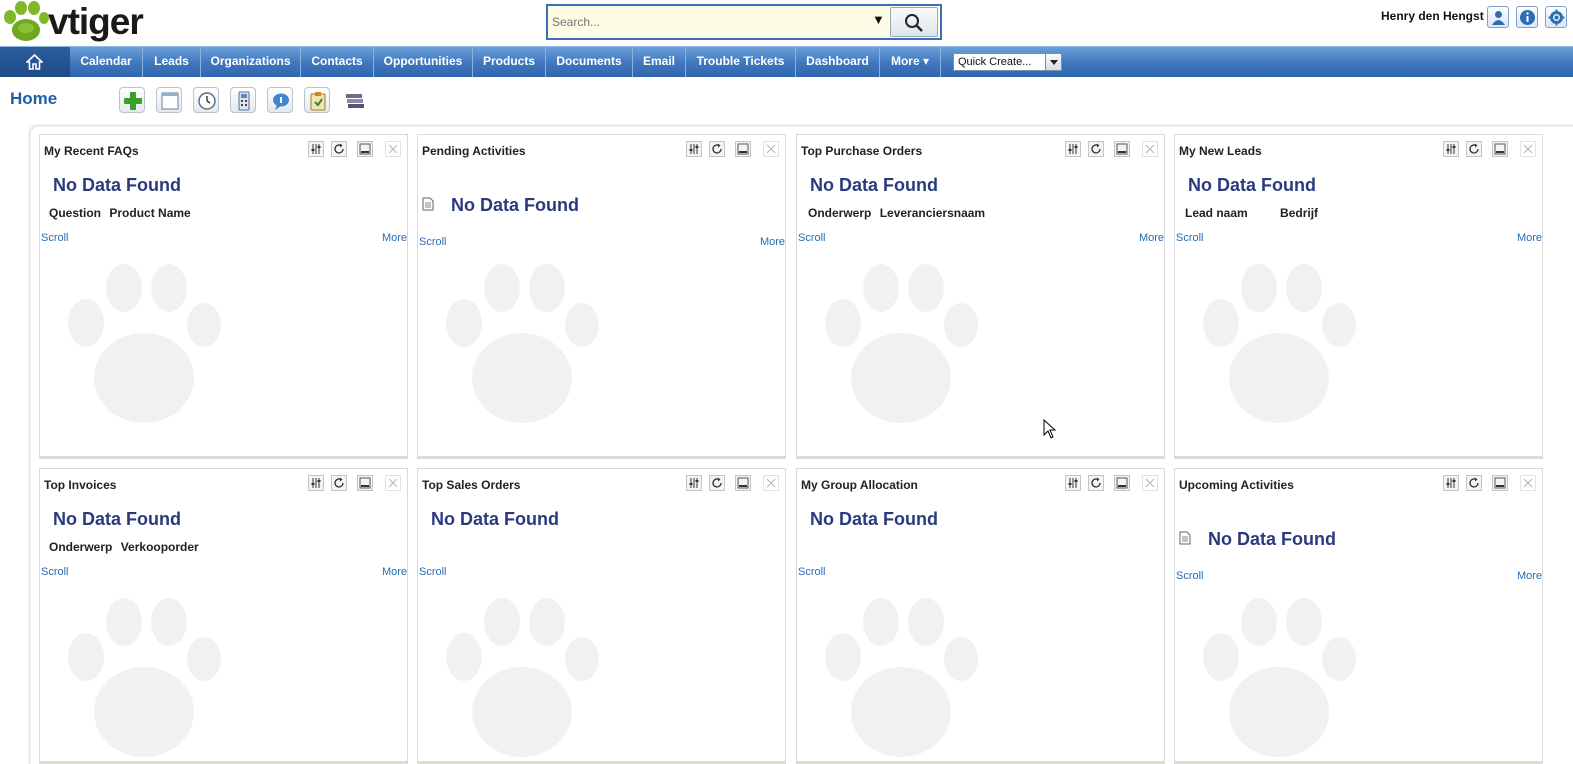 Image resolution: width=1573 pixels, height=764 pixels. Describe the element at coordinates (878, 19) in the screenshot. I see `search-dropdown-icon: ▼` at that location.